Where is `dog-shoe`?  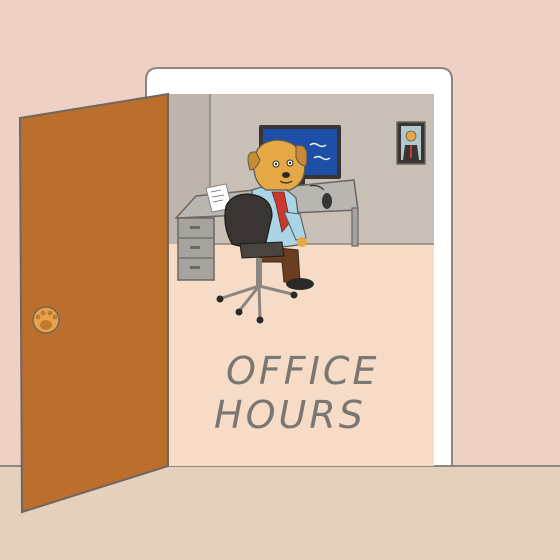
dog-shoe is located at coordinates (300, 284).